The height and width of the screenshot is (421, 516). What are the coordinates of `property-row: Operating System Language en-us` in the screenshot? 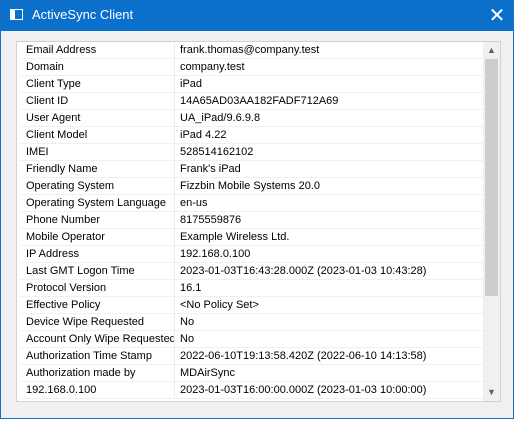 It's located at (252, 203).